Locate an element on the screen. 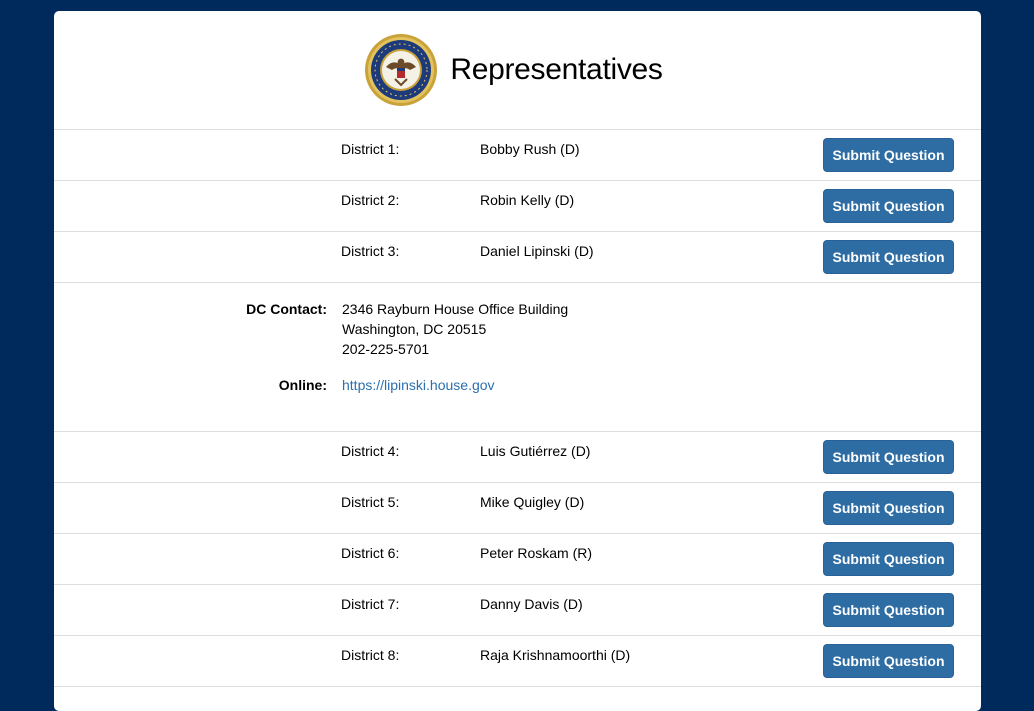  district-label: District 8: is located at coordinates (370, 655).